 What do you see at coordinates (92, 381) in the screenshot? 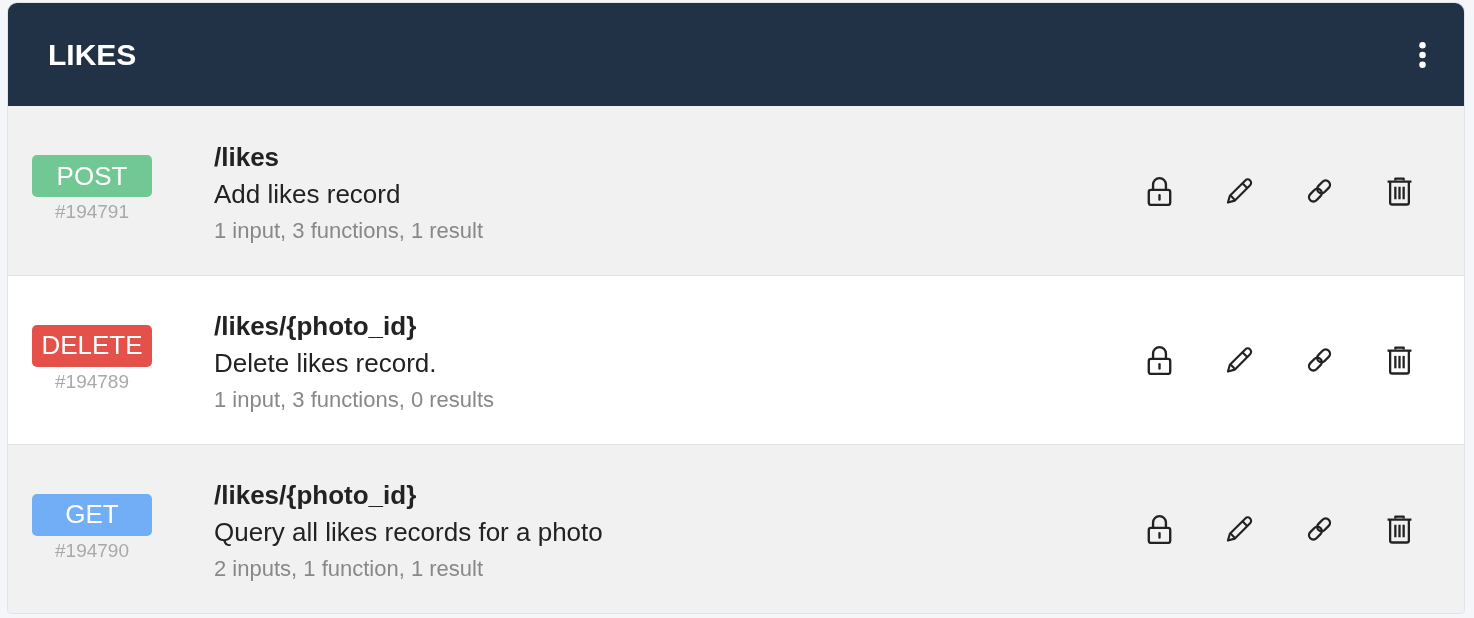
I see `endpoint-id: #194789` at bounding box center [92, 381].